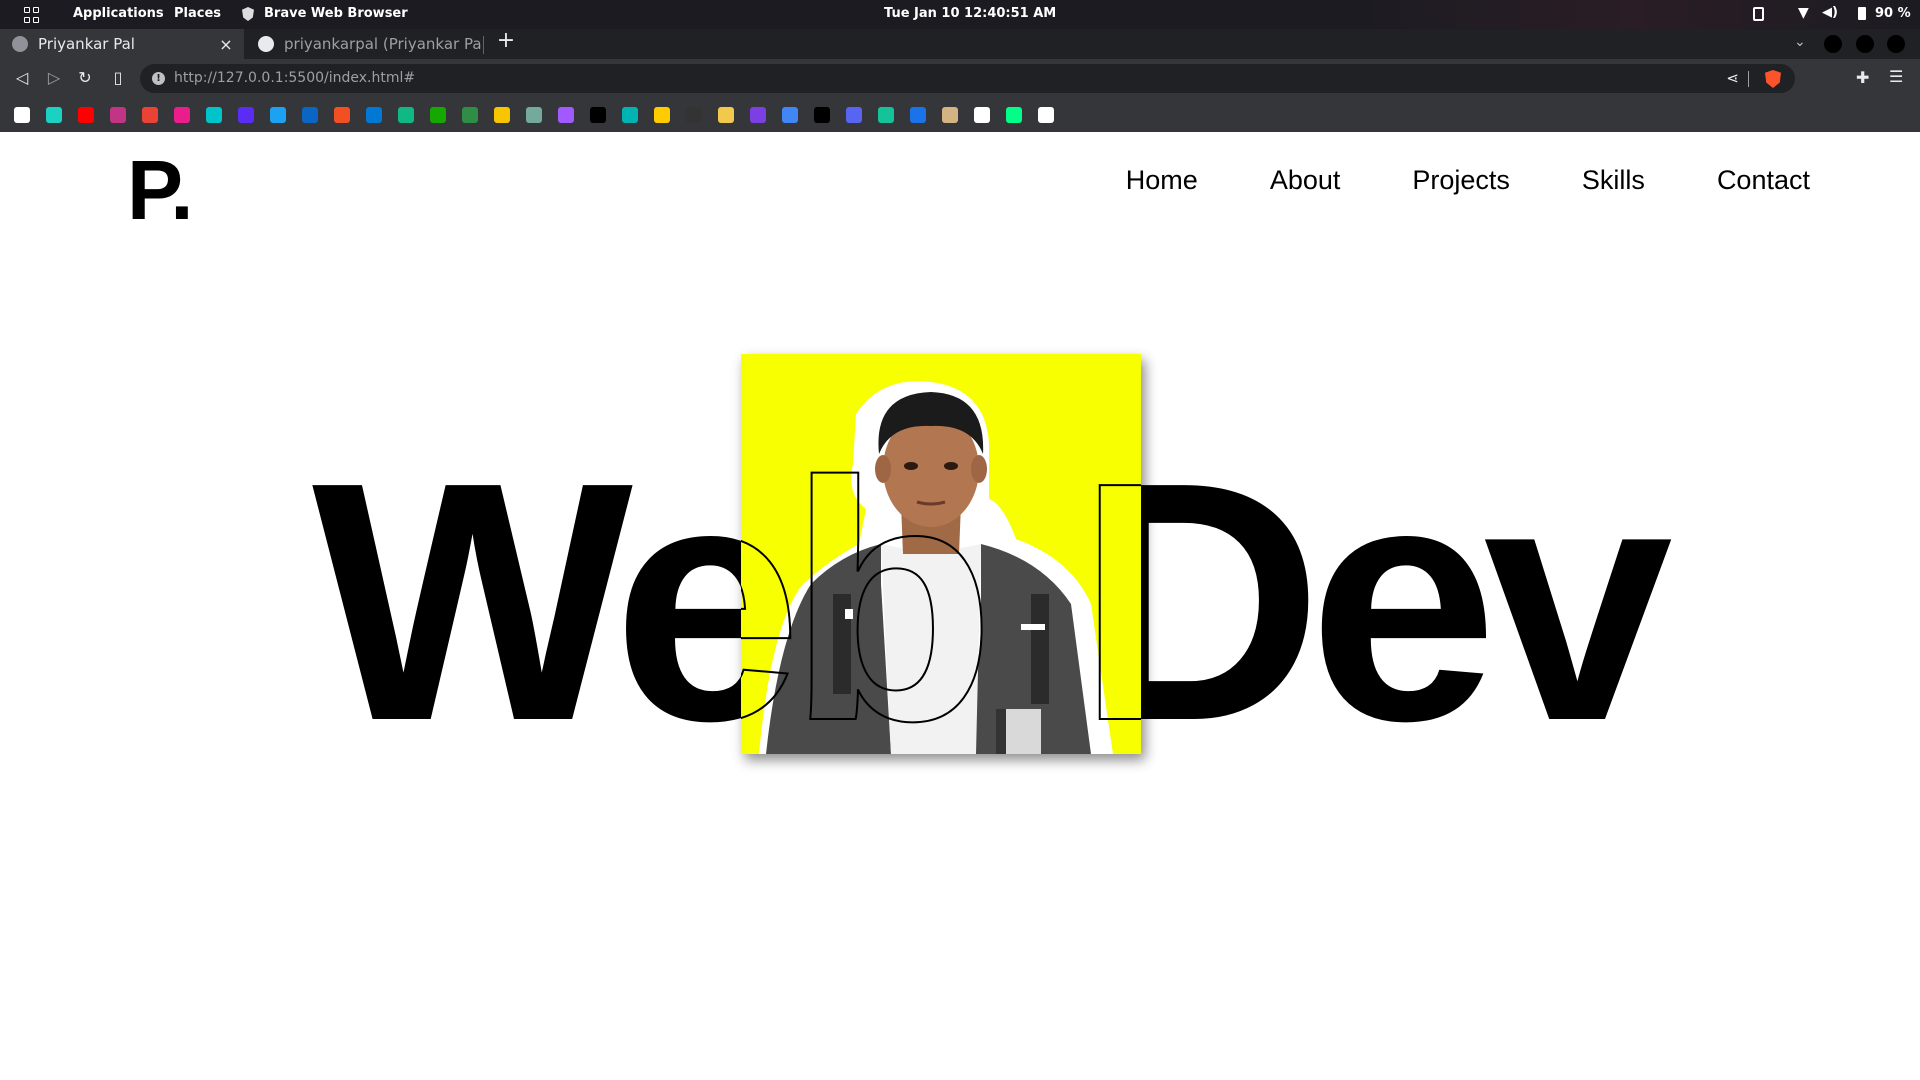 This screenshot has width=1920, height=1080. I want to click on forward-icon: ▷, so click(54, 78).